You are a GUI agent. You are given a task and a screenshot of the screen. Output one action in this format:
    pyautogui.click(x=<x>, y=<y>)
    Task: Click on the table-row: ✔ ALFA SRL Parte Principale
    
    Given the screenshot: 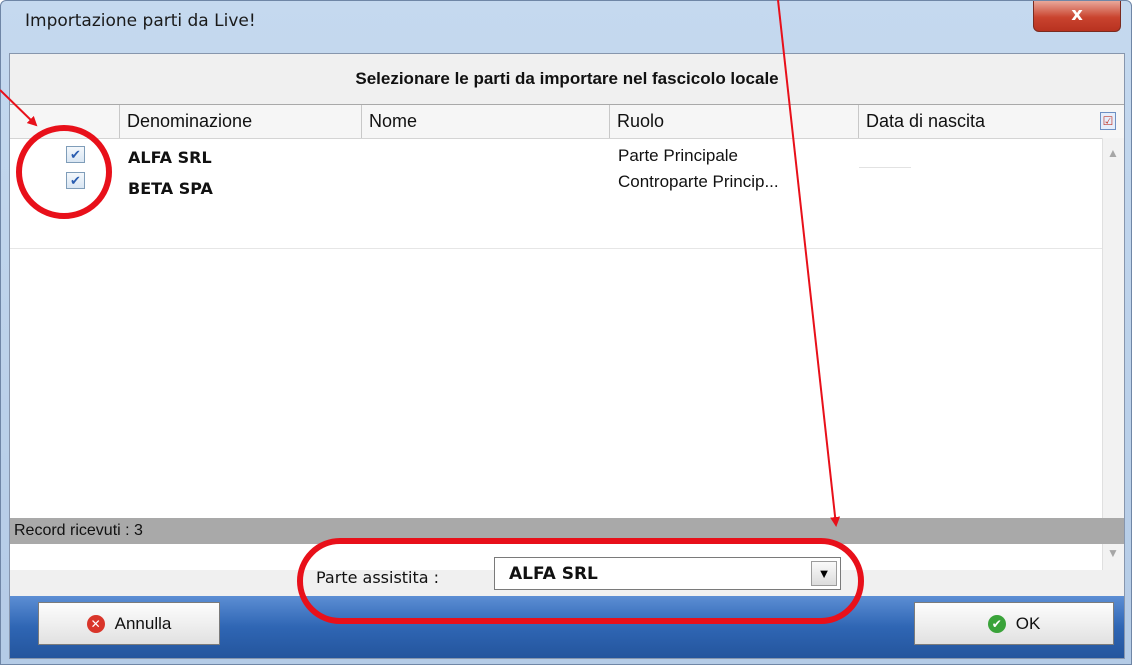 What is the action you would take?
    pyautogui.click(x=556, y=155)
    